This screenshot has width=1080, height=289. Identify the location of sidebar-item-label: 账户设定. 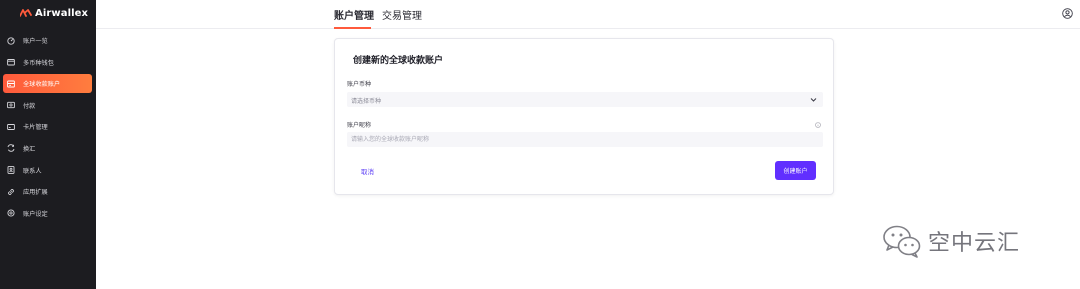
(35, 214).